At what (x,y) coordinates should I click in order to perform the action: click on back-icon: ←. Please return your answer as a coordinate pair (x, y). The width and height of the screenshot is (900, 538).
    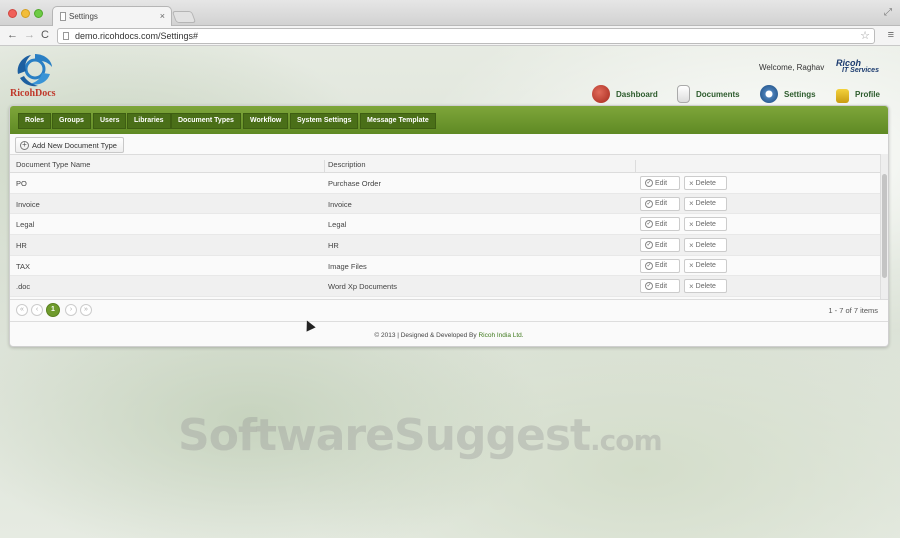
    Looking at the image, I should click on (12, 35).